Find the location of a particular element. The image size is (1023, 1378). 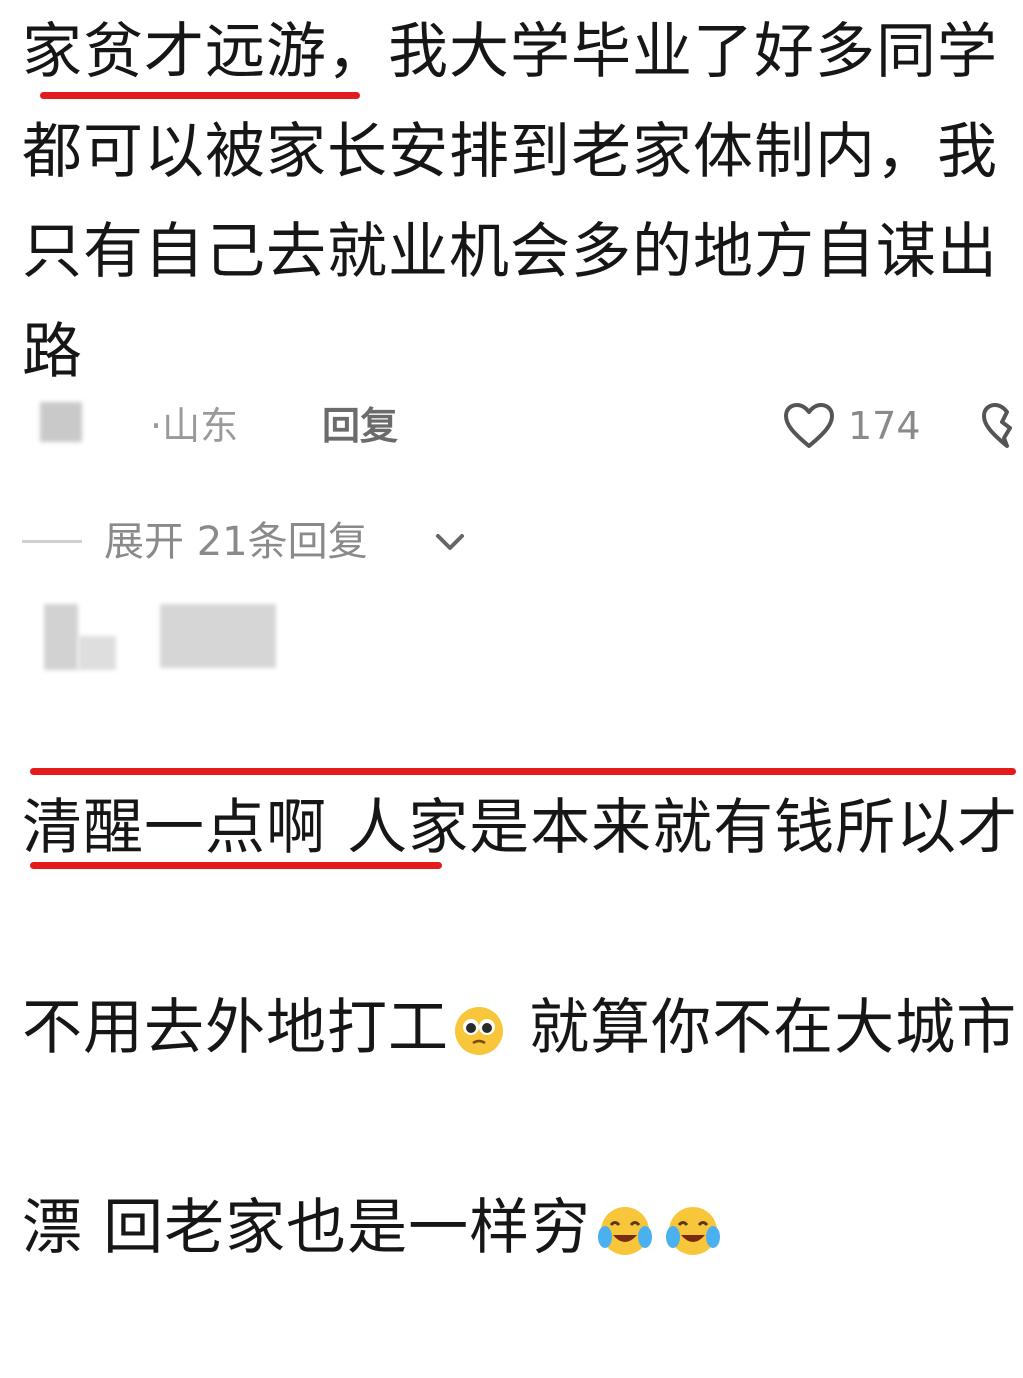

divider-line is located at coordinates (52, 541).